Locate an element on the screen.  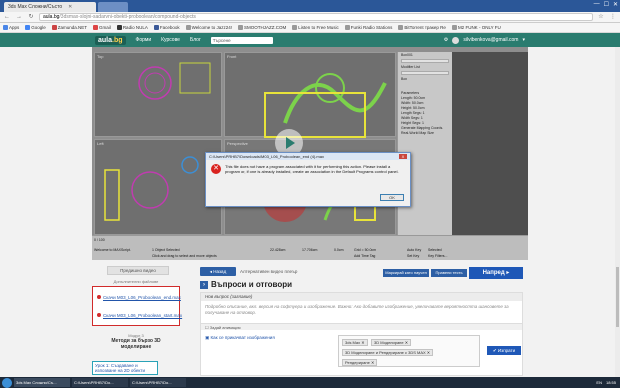
site-search-input: Търсене is located at coordinates (241, 40).